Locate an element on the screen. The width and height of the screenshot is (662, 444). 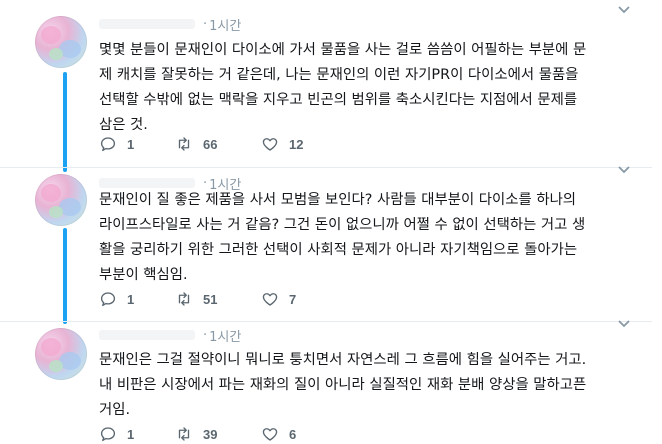
tweet-actions: 1 66 12 is located at coordinates (220, 144).